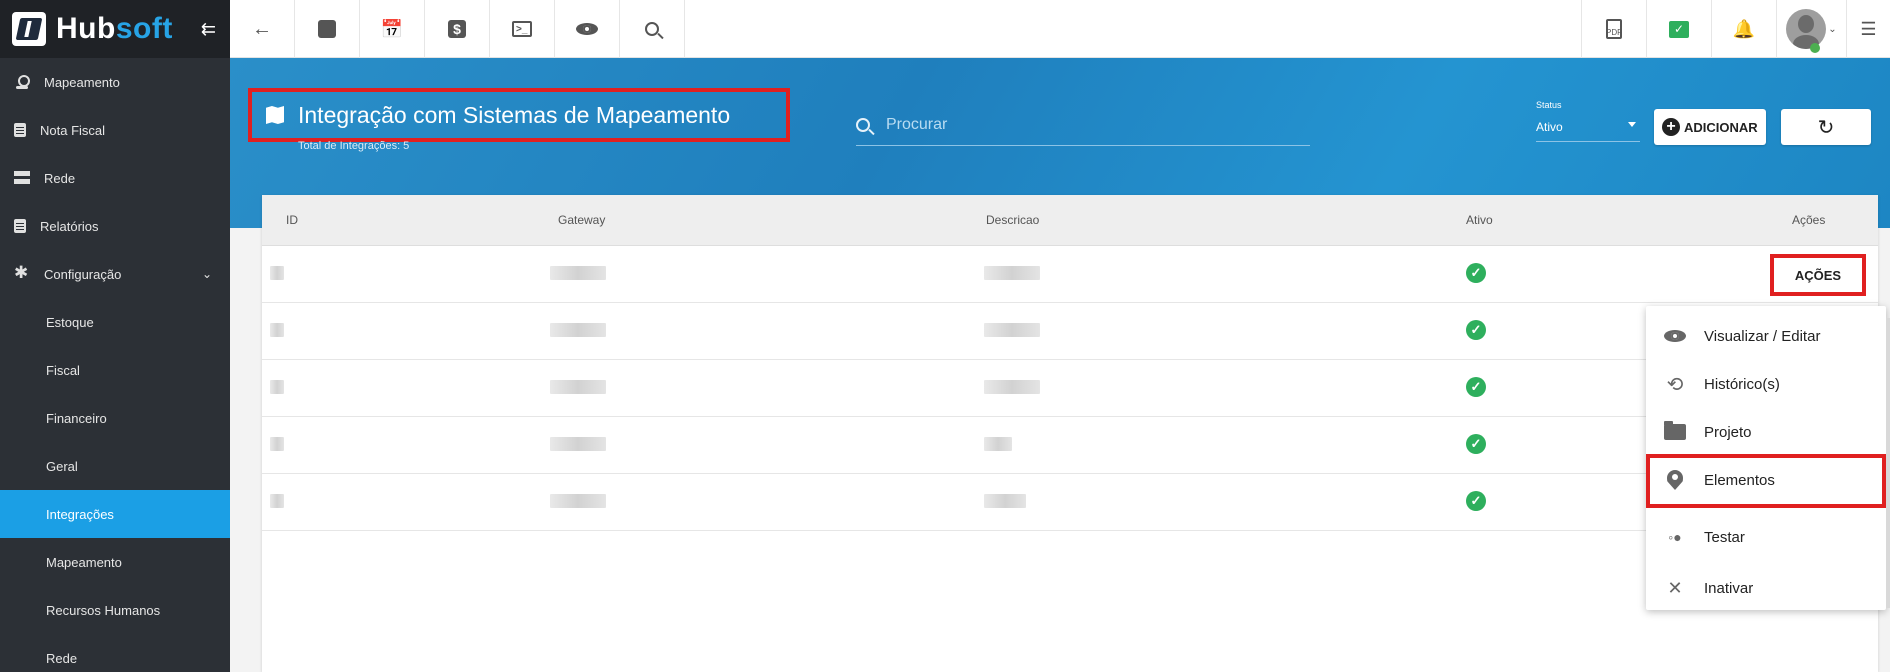 The height and width of the screenshot is (672, 1890). Describe the element at coordinates (115, 418) in the screenshot. I see `sidebar-subitem-financeiro: Financeiro` at that location.